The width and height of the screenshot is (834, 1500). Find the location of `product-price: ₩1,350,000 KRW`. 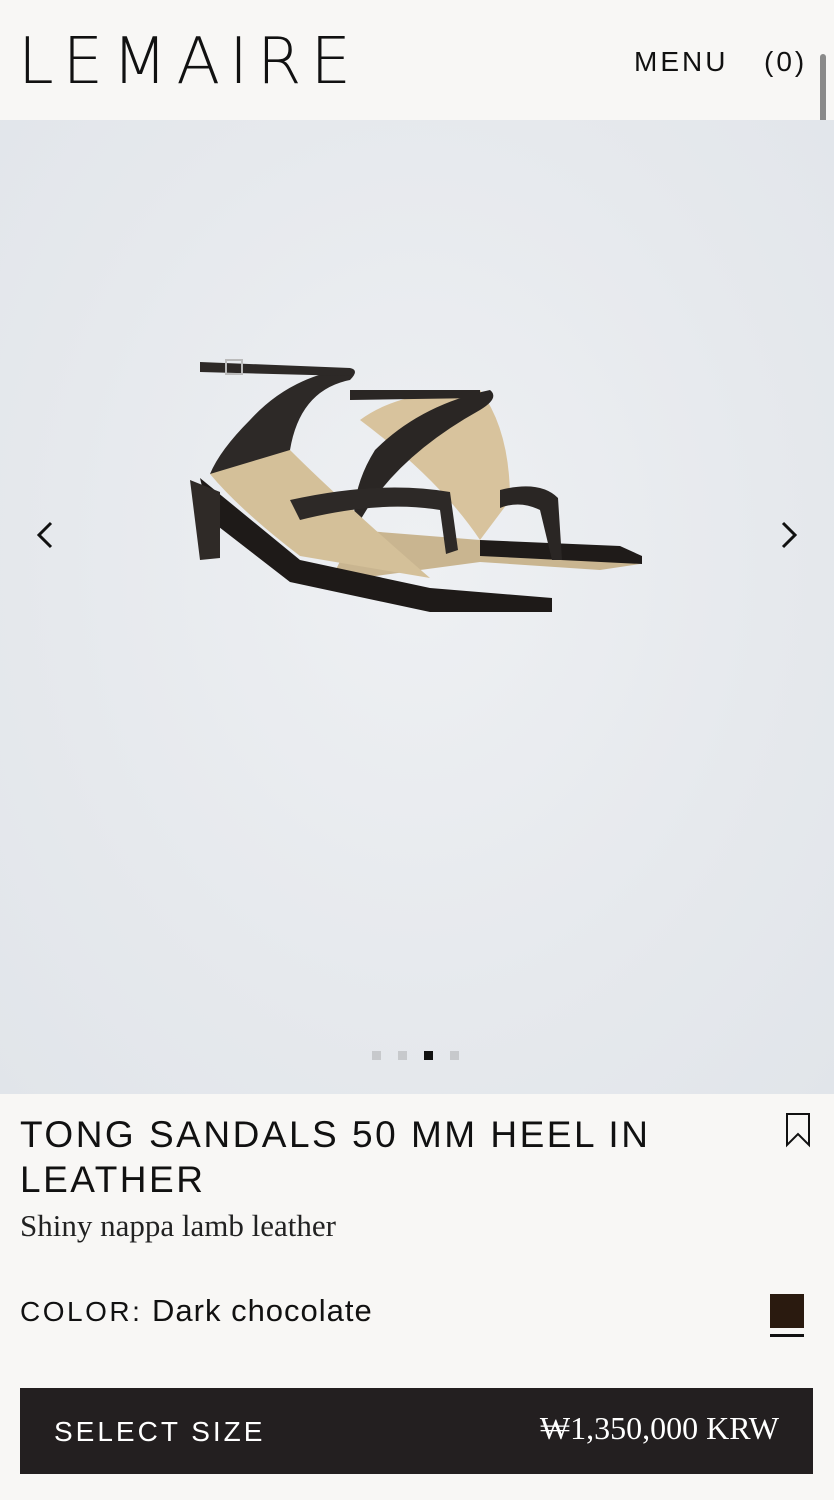

product-price: ₩1,350,000 KRW is located at coordinates (659, 1428).